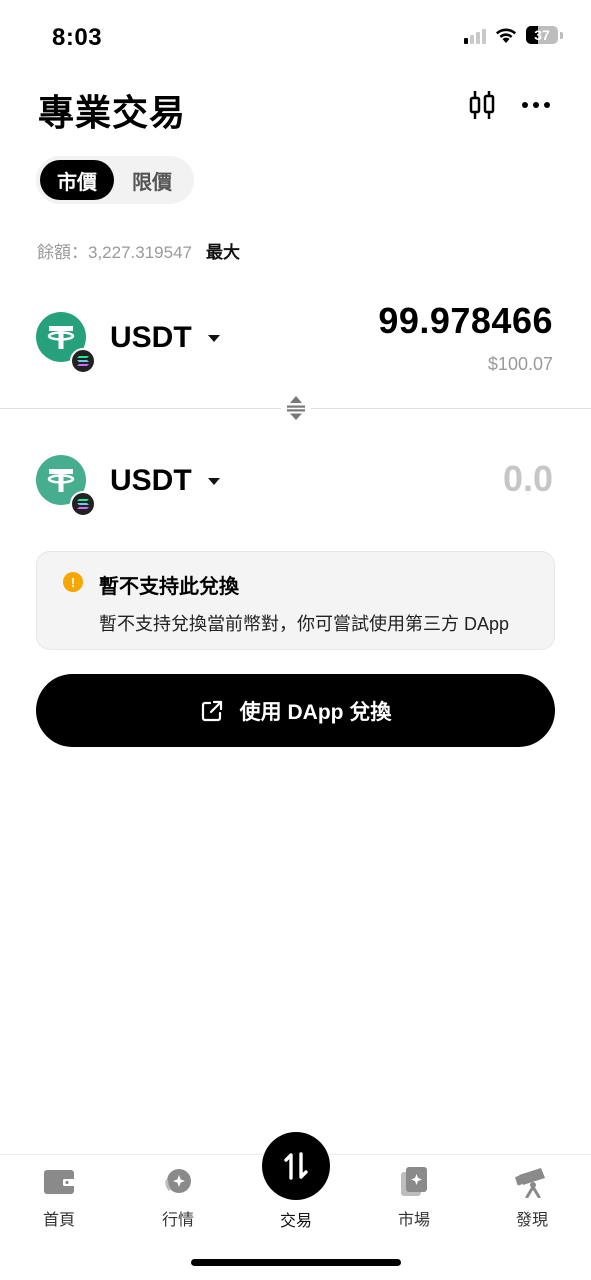  Describe the element at coordinates (475, 35) in the screenshot. I see `cellular-signal-icon` at that location.